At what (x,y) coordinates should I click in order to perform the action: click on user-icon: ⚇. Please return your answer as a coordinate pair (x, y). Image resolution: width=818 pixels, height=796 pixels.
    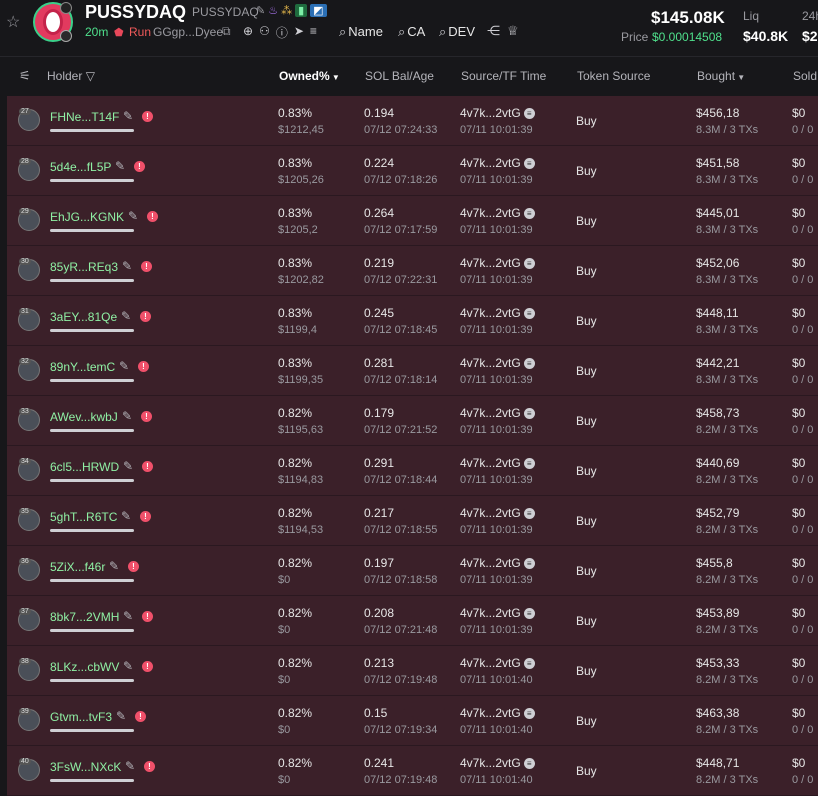
    Looking at the image, I should click on (264, 32).